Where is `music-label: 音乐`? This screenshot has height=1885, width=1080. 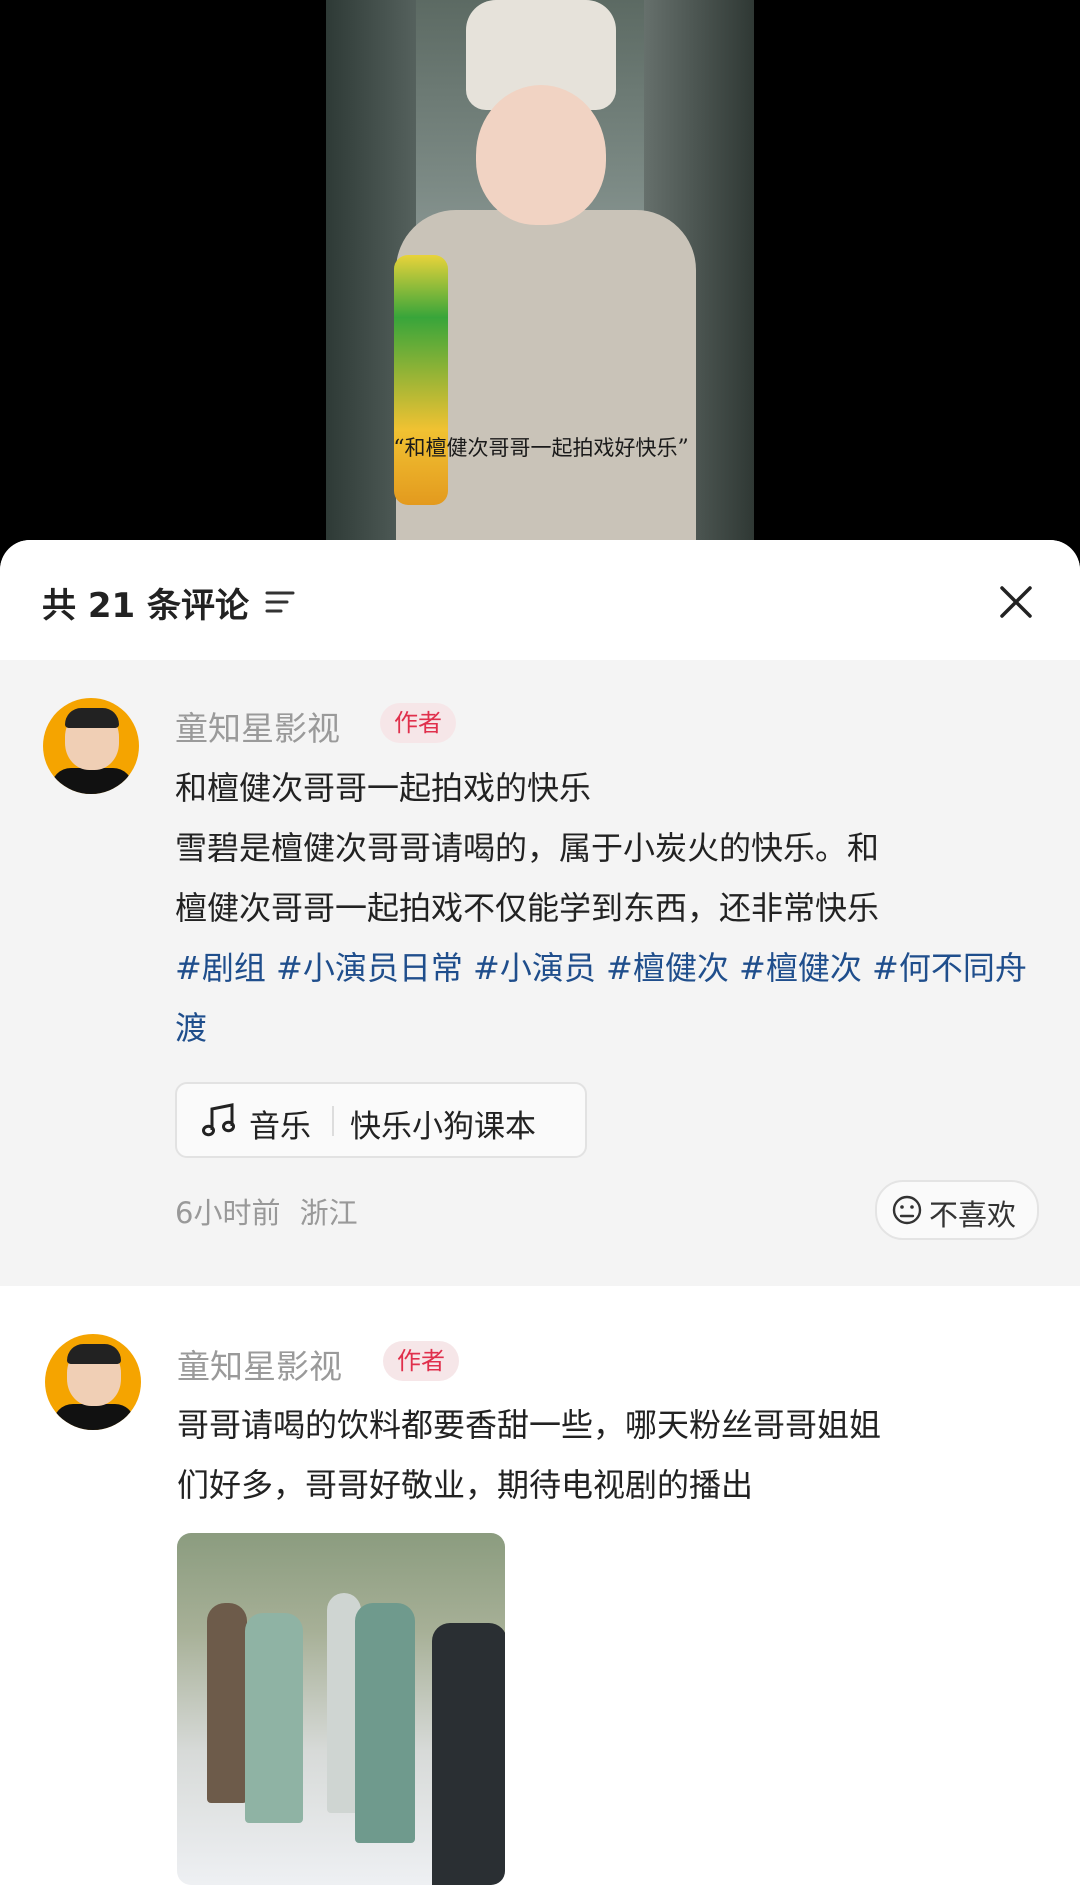
music-label: 音乐 is located at coordinates (280, 1127).